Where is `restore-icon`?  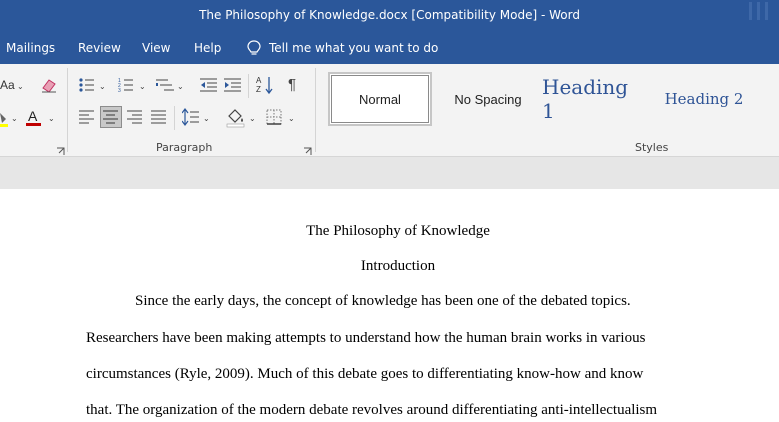 restore-icon is located at coordinates (758, 11).